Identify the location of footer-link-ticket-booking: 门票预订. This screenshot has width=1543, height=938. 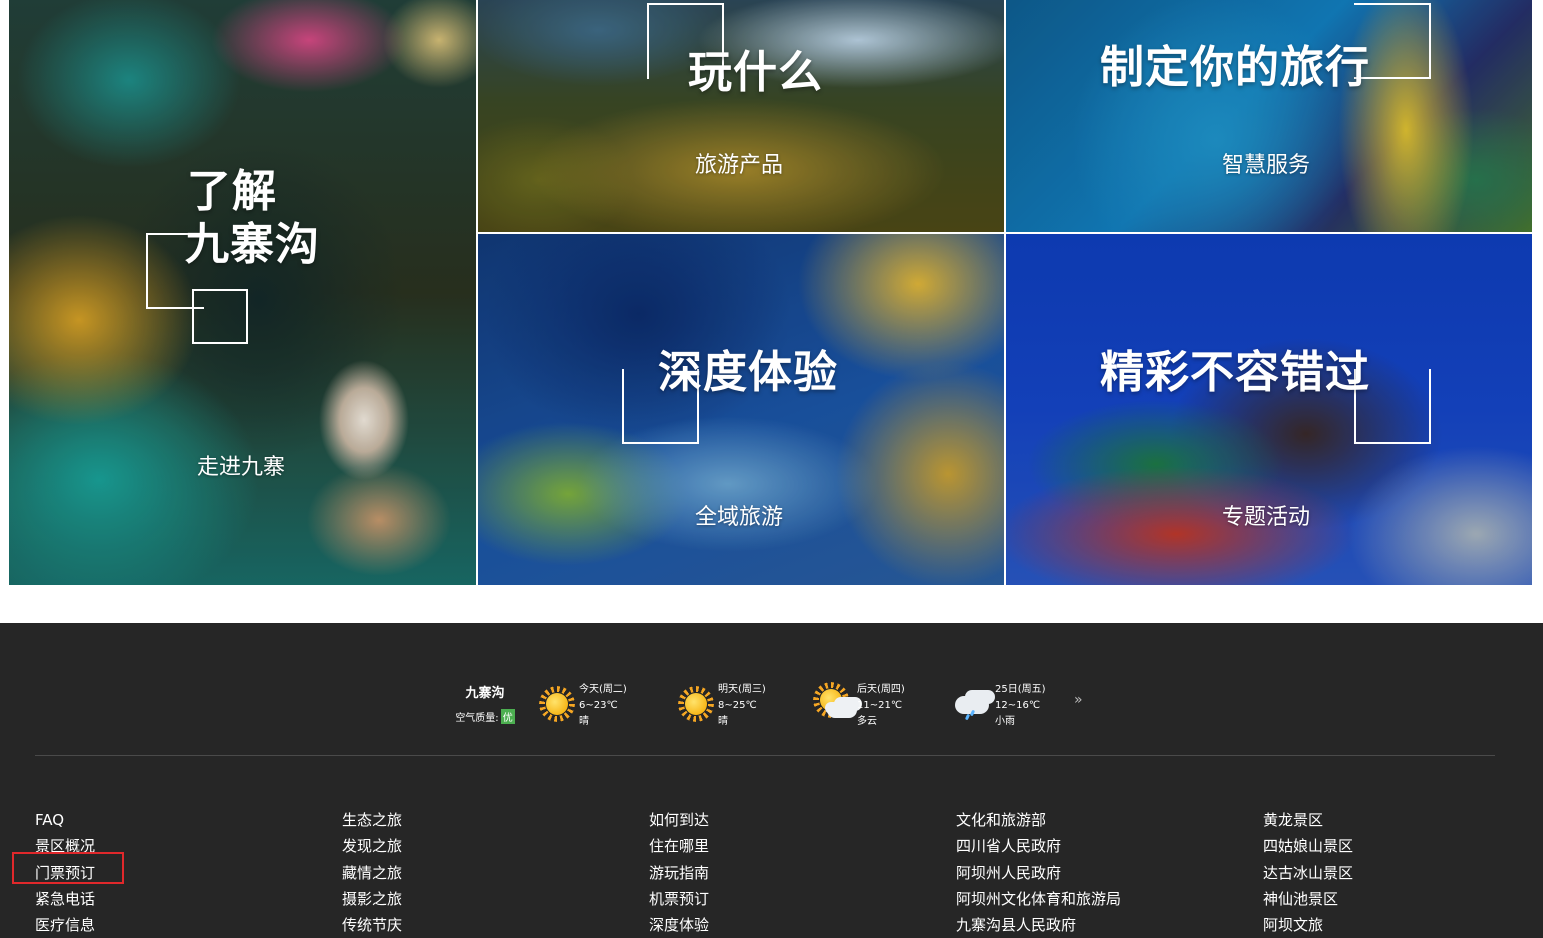
(65, 873).